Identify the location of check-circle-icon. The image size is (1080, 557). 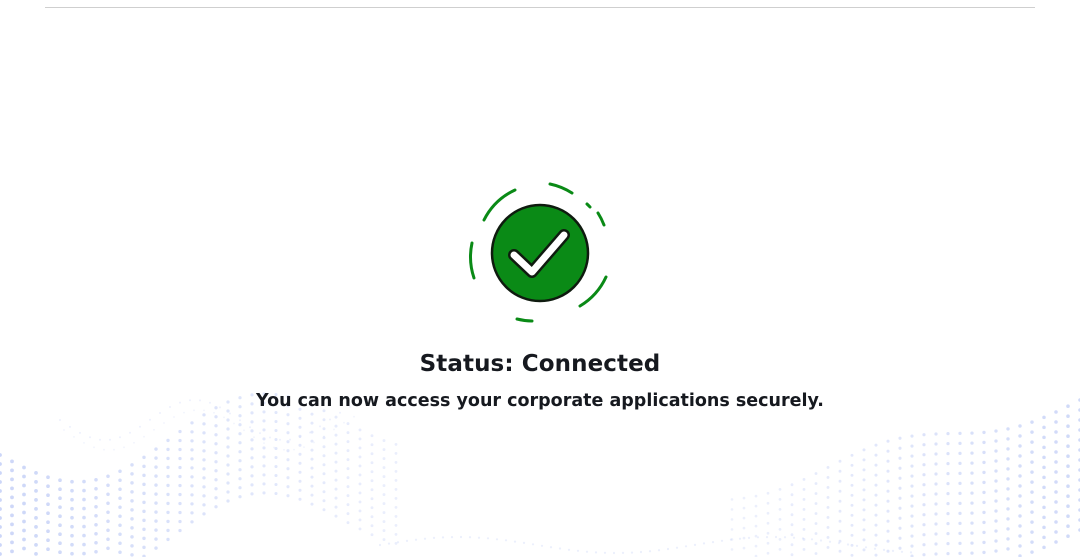
(538, 252).